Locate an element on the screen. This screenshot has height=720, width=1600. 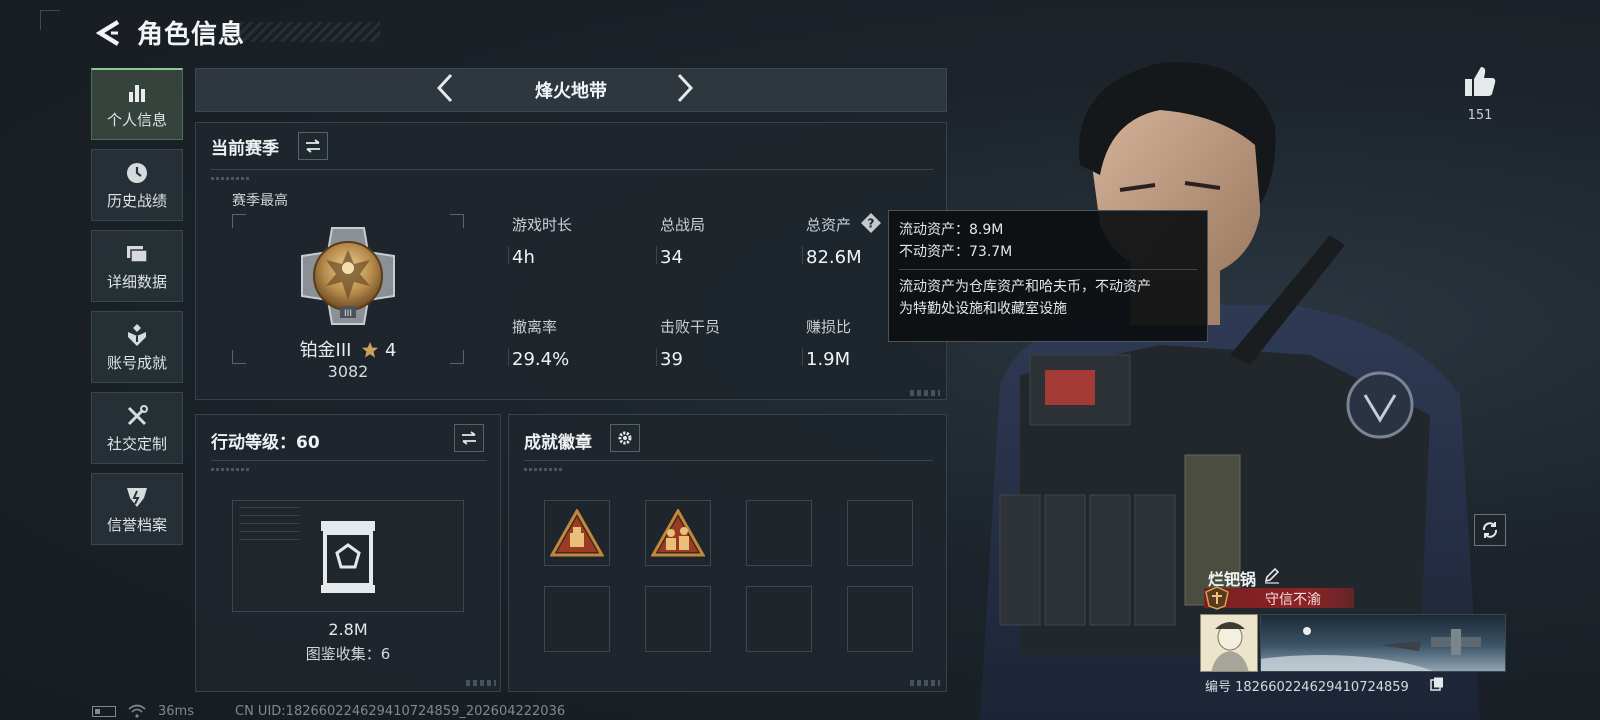
badge-supply-icon is located at coordinates (577, 533).